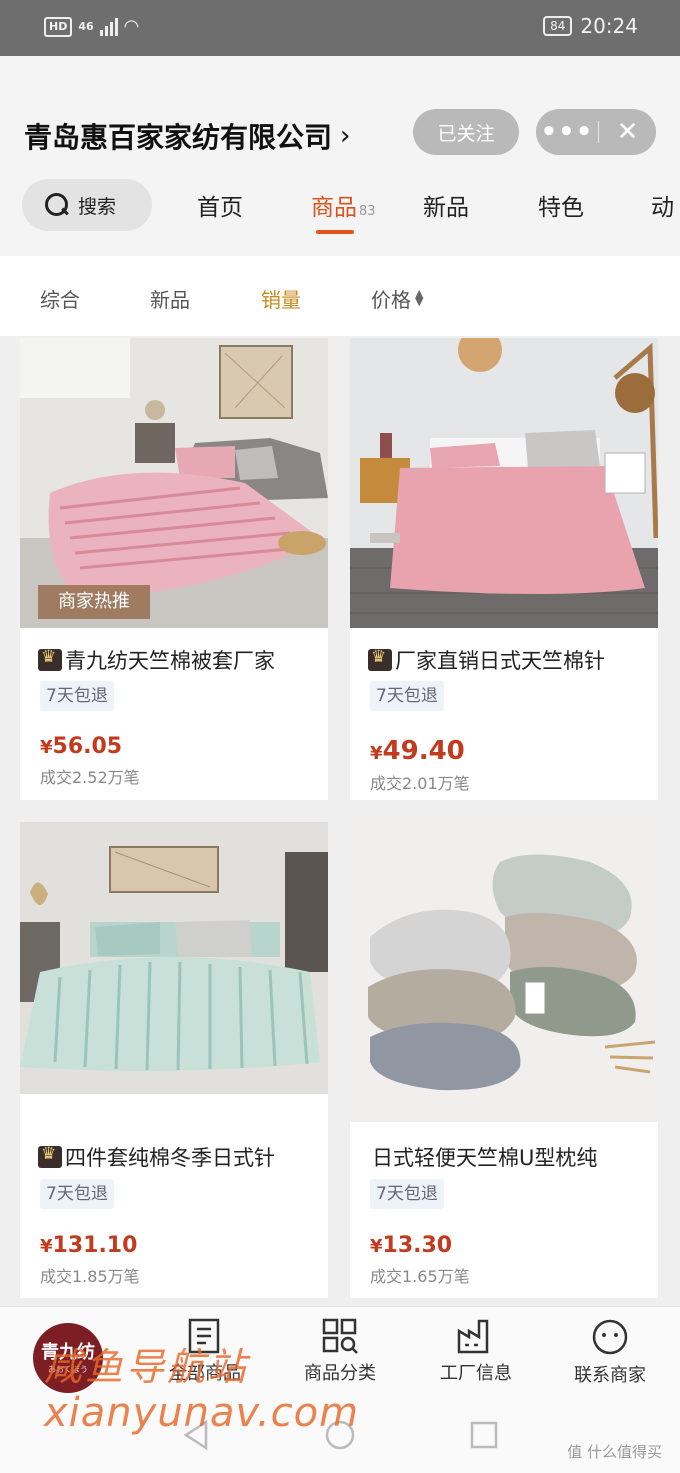 The image size is (680, 1473). What do you see at coordinates (504, 483) in the screenshot?
I see `product-image-pink-sheet` at bounding box center [504, 483].